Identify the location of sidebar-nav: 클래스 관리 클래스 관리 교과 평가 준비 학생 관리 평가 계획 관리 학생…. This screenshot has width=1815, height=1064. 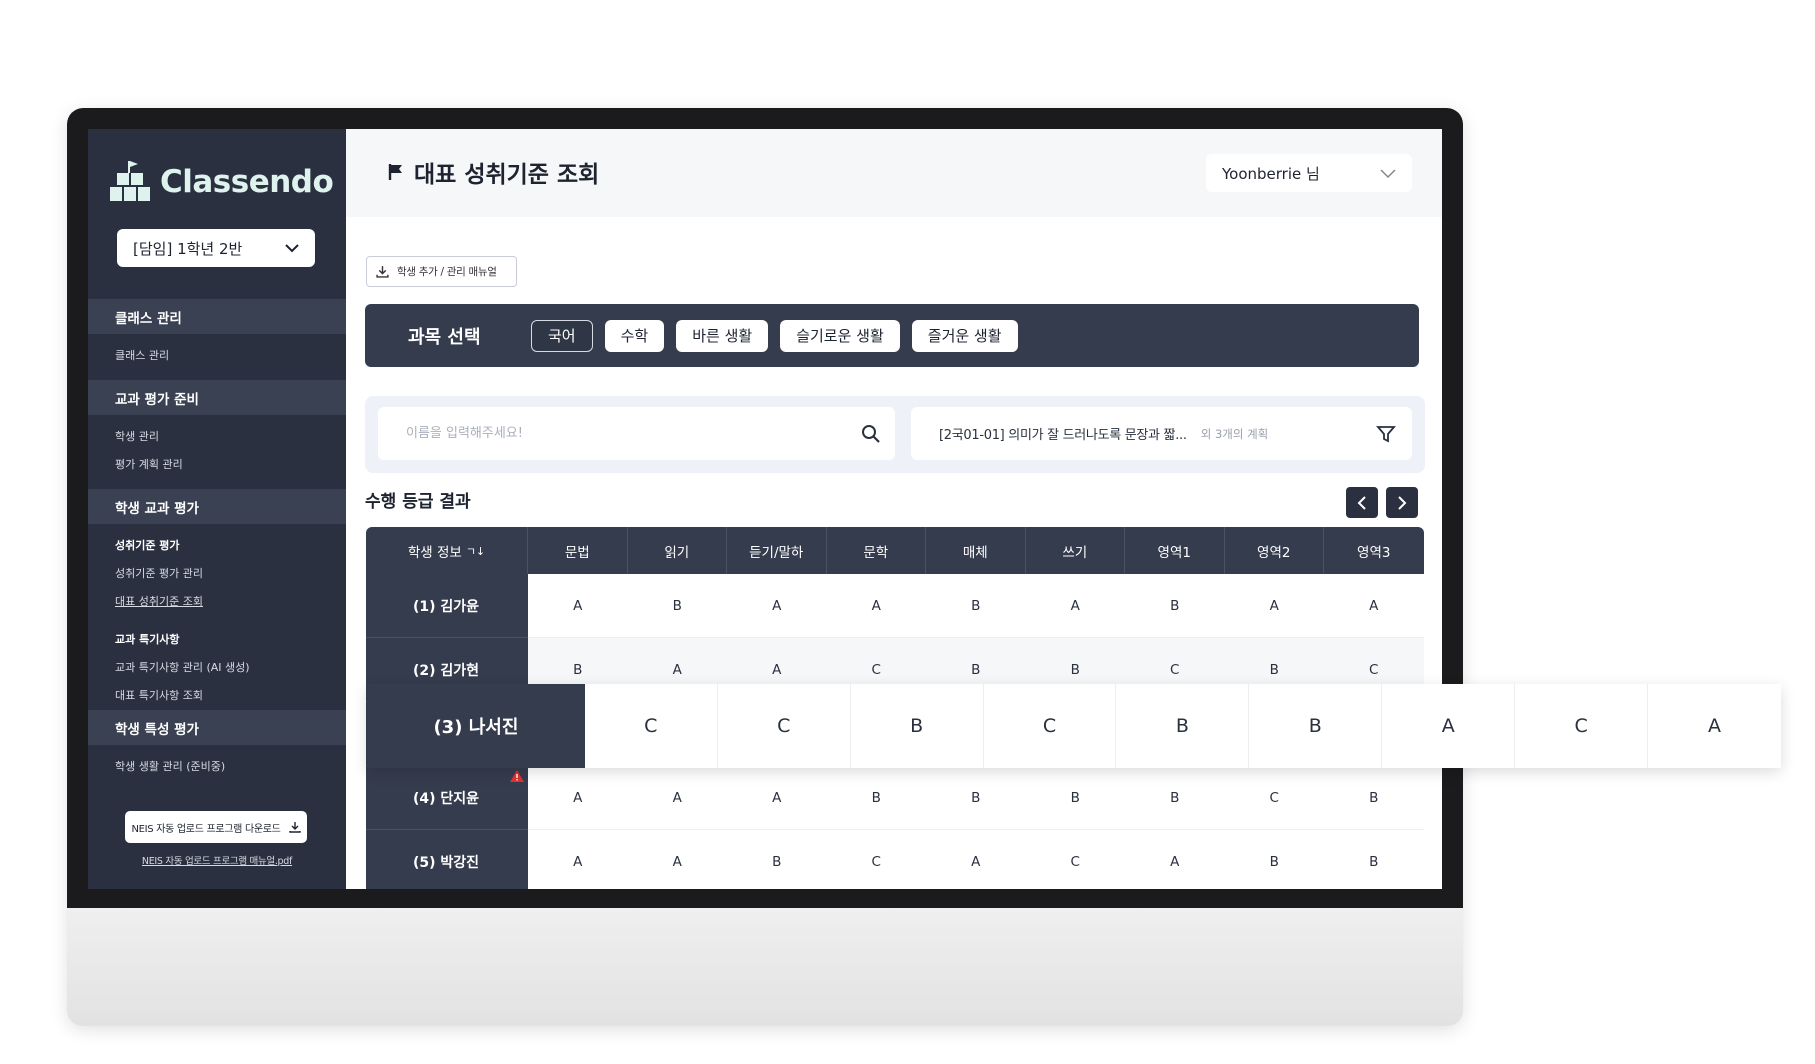
(217, 540).